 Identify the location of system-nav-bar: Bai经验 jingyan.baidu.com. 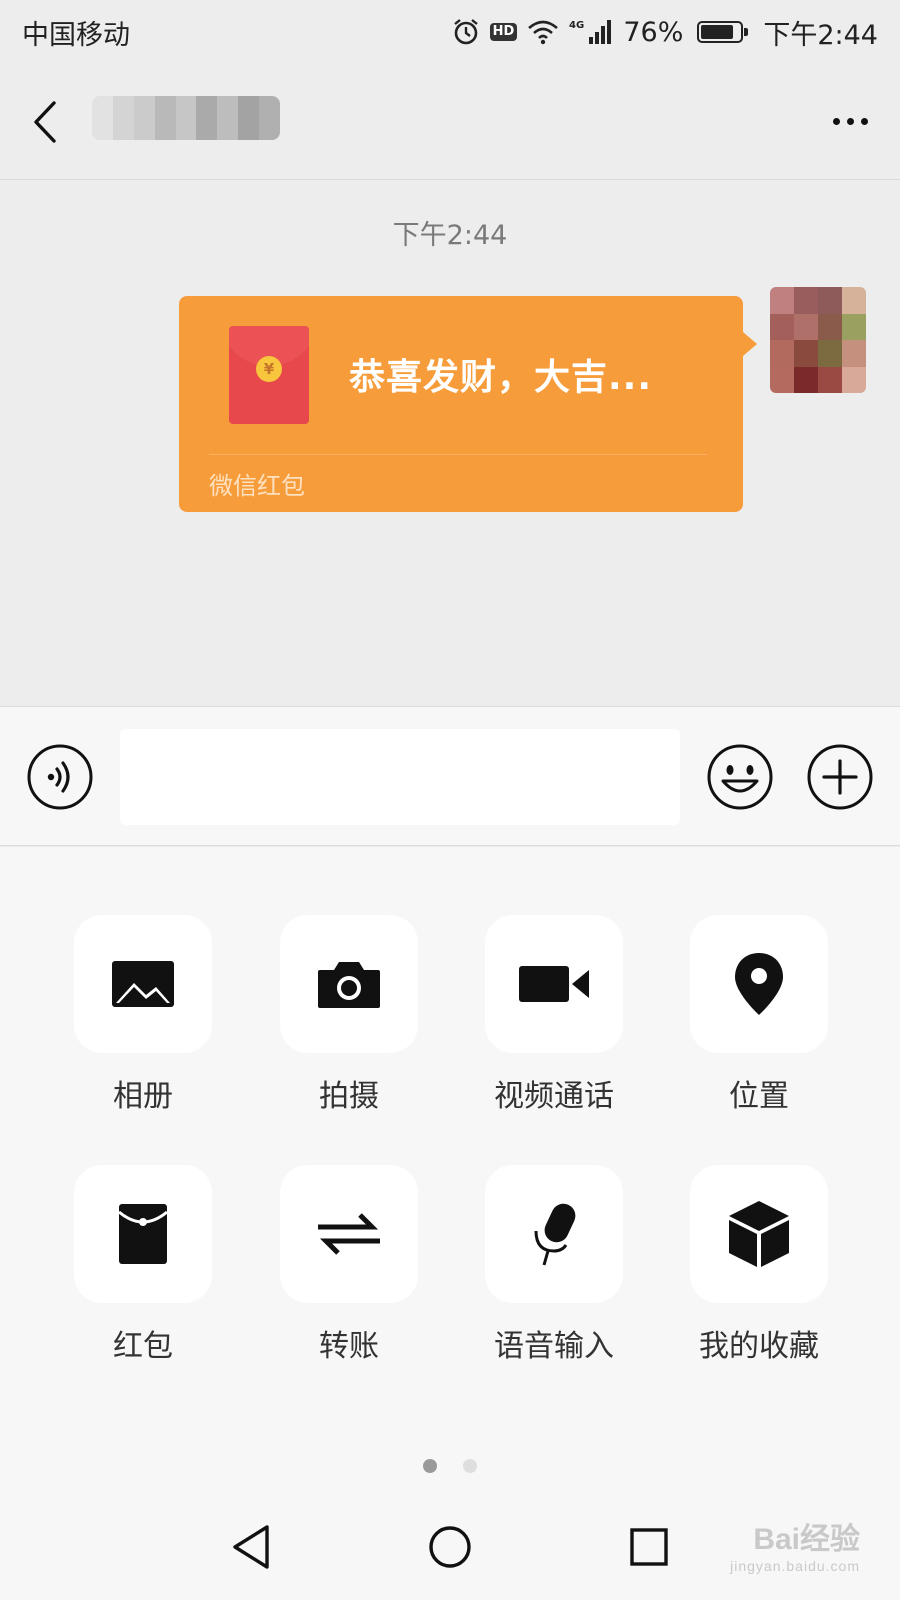
(450, 1546).